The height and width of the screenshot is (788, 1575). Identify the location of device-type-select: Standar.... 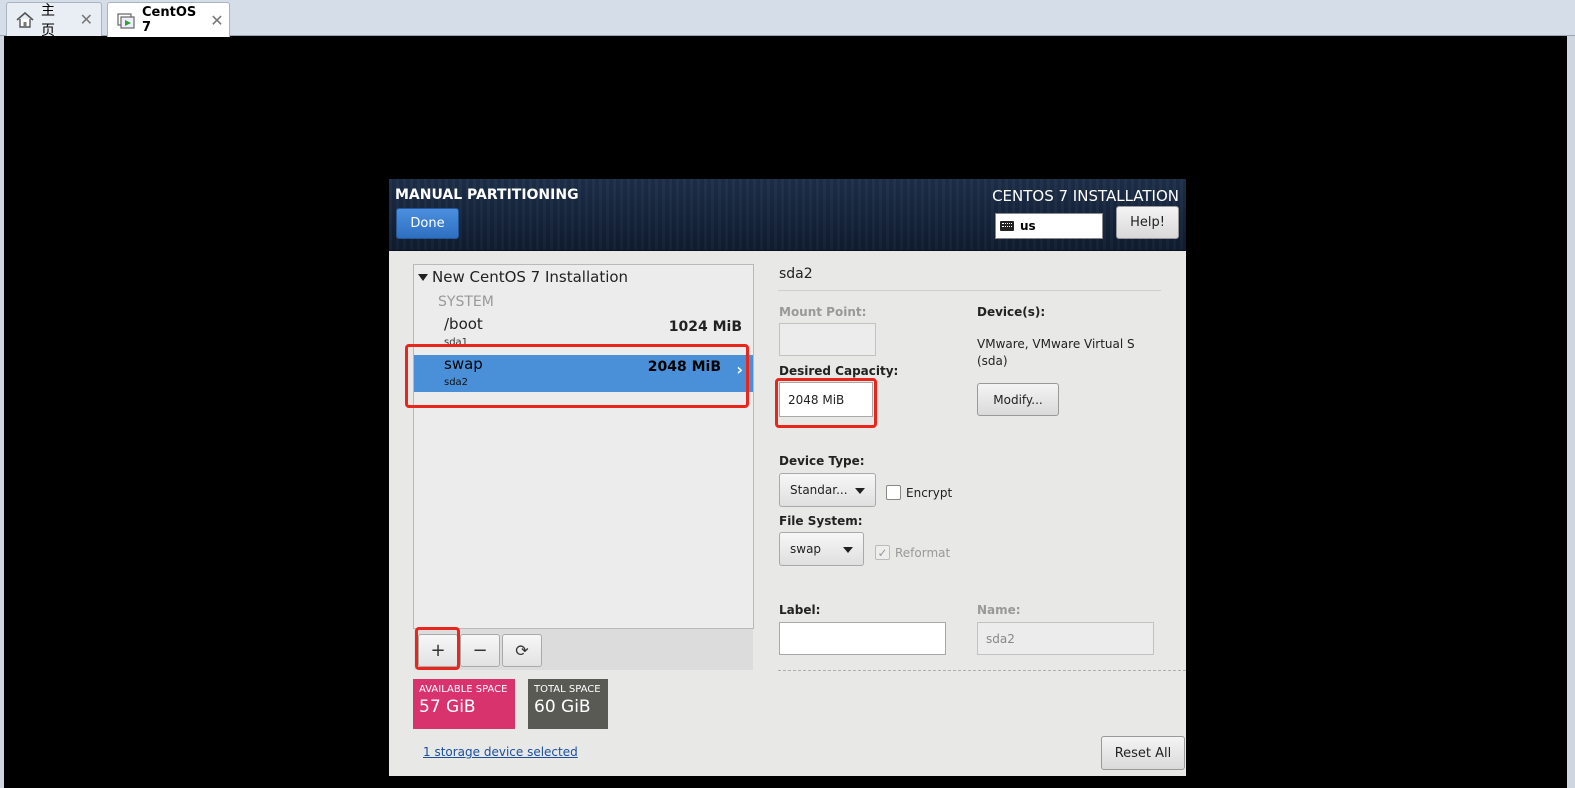
(827, 490).